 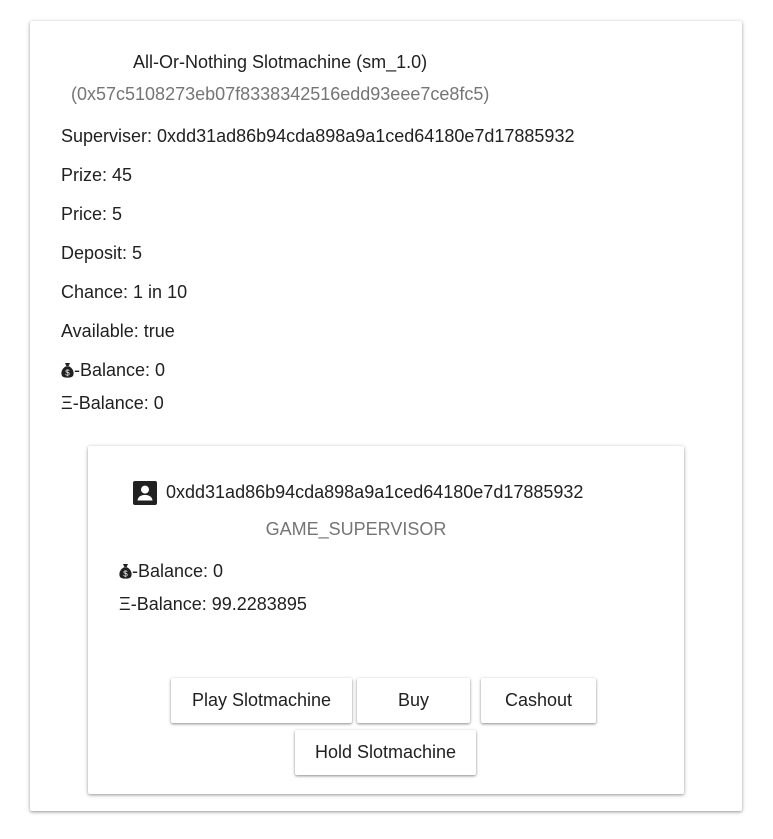 I want to click on eth-balance-row: Ξ-Balance: 0, so click(x=112, y=403).